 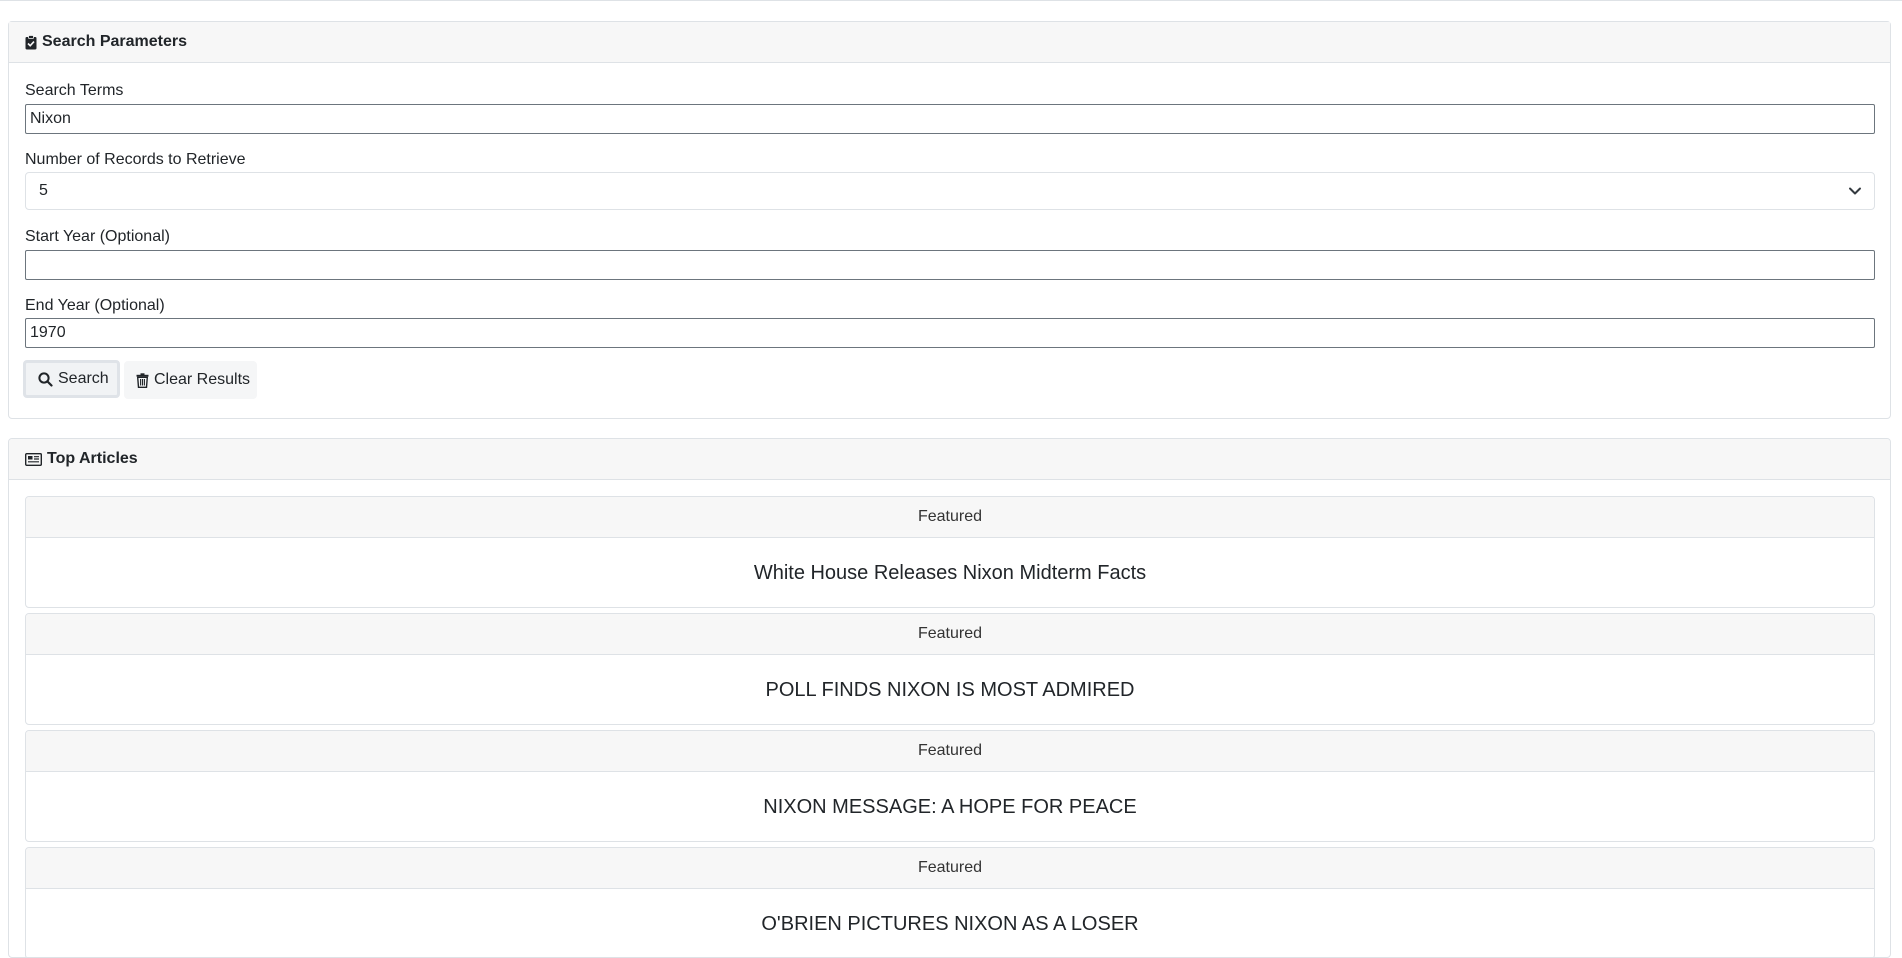 What do you see at coordinates (949, 459) in the screenshot?
I see `top-articles-header: Top Articles` at bounding box center [949, 459].